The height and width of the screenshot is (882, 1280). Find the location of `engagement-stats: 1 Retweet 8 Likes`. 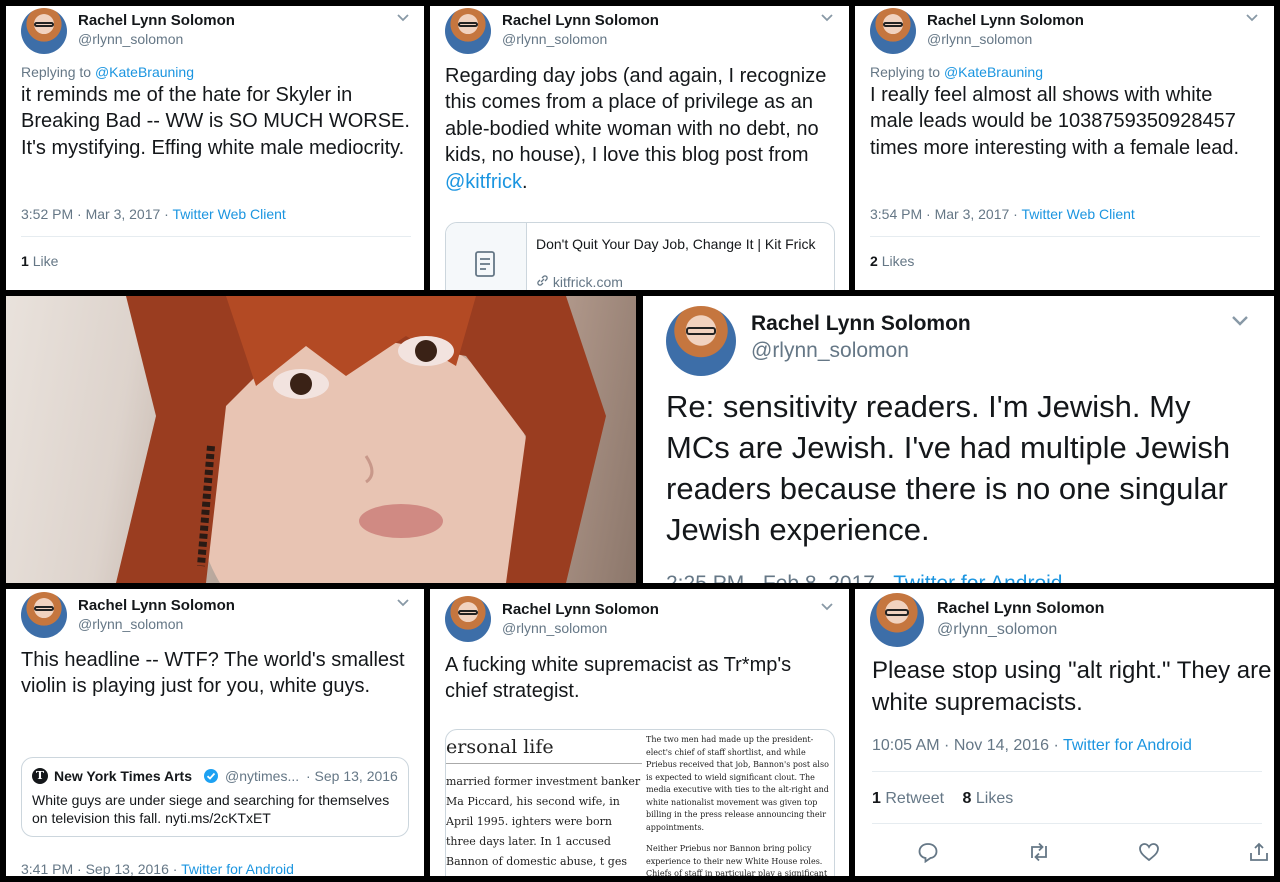

engagement-stats: 1 Retweet 8 Likes is located at coordinates (942, 799).